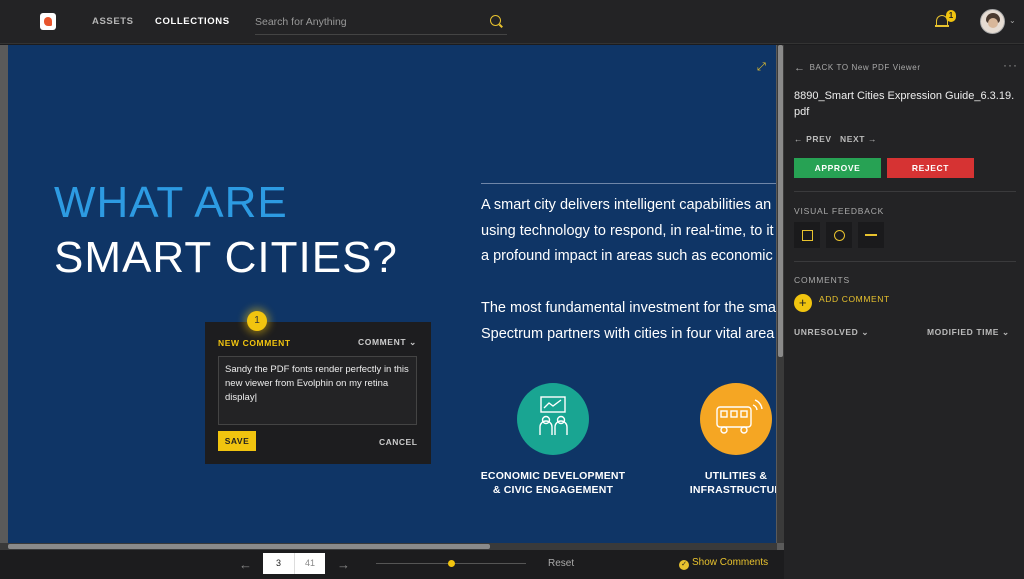 The height and width of the screenshot is (579, 1024). Describe the element at coordinates (684, 565) in the screenshot. I see `check-icon: ✓` at that location.